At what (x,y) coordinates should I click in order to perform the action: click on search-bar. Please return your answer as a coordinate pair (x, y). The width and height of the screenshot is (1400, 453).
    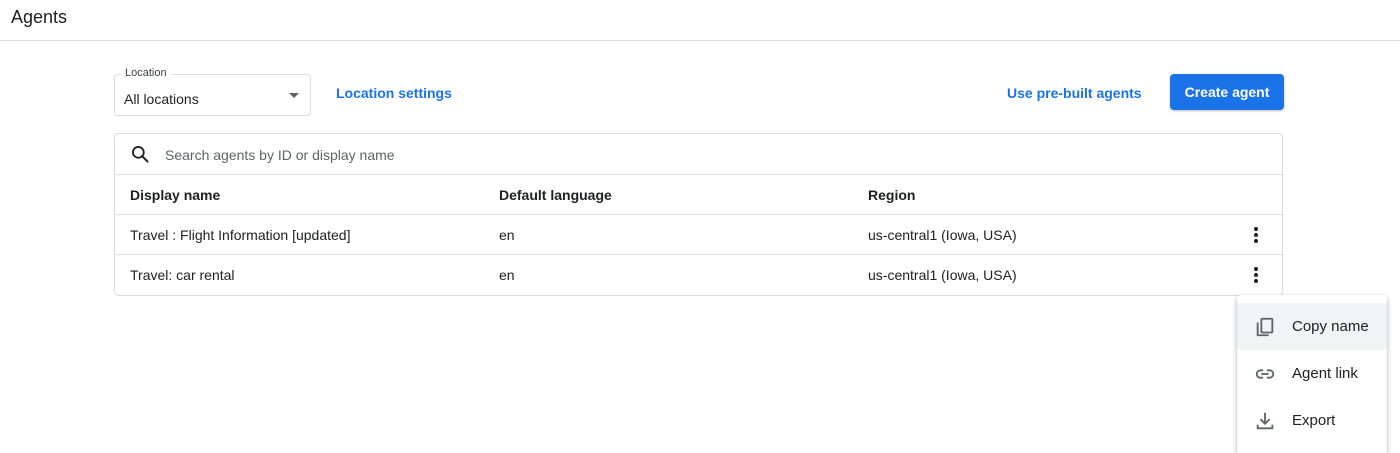
    Looking at the image, I should click on (698, 154).